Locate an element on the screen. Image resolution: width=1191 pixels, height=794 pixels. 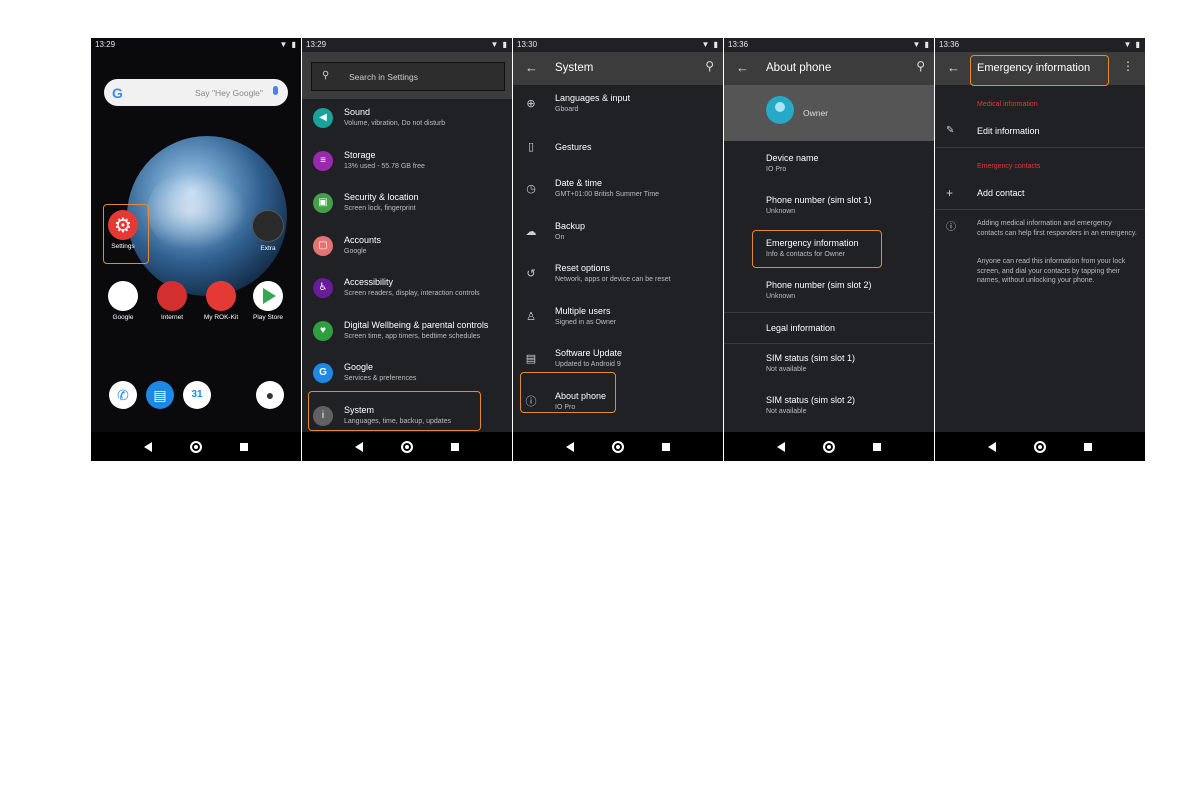
item-subtitle: Info & contacts for Owner is located at coordinates (805, 254).